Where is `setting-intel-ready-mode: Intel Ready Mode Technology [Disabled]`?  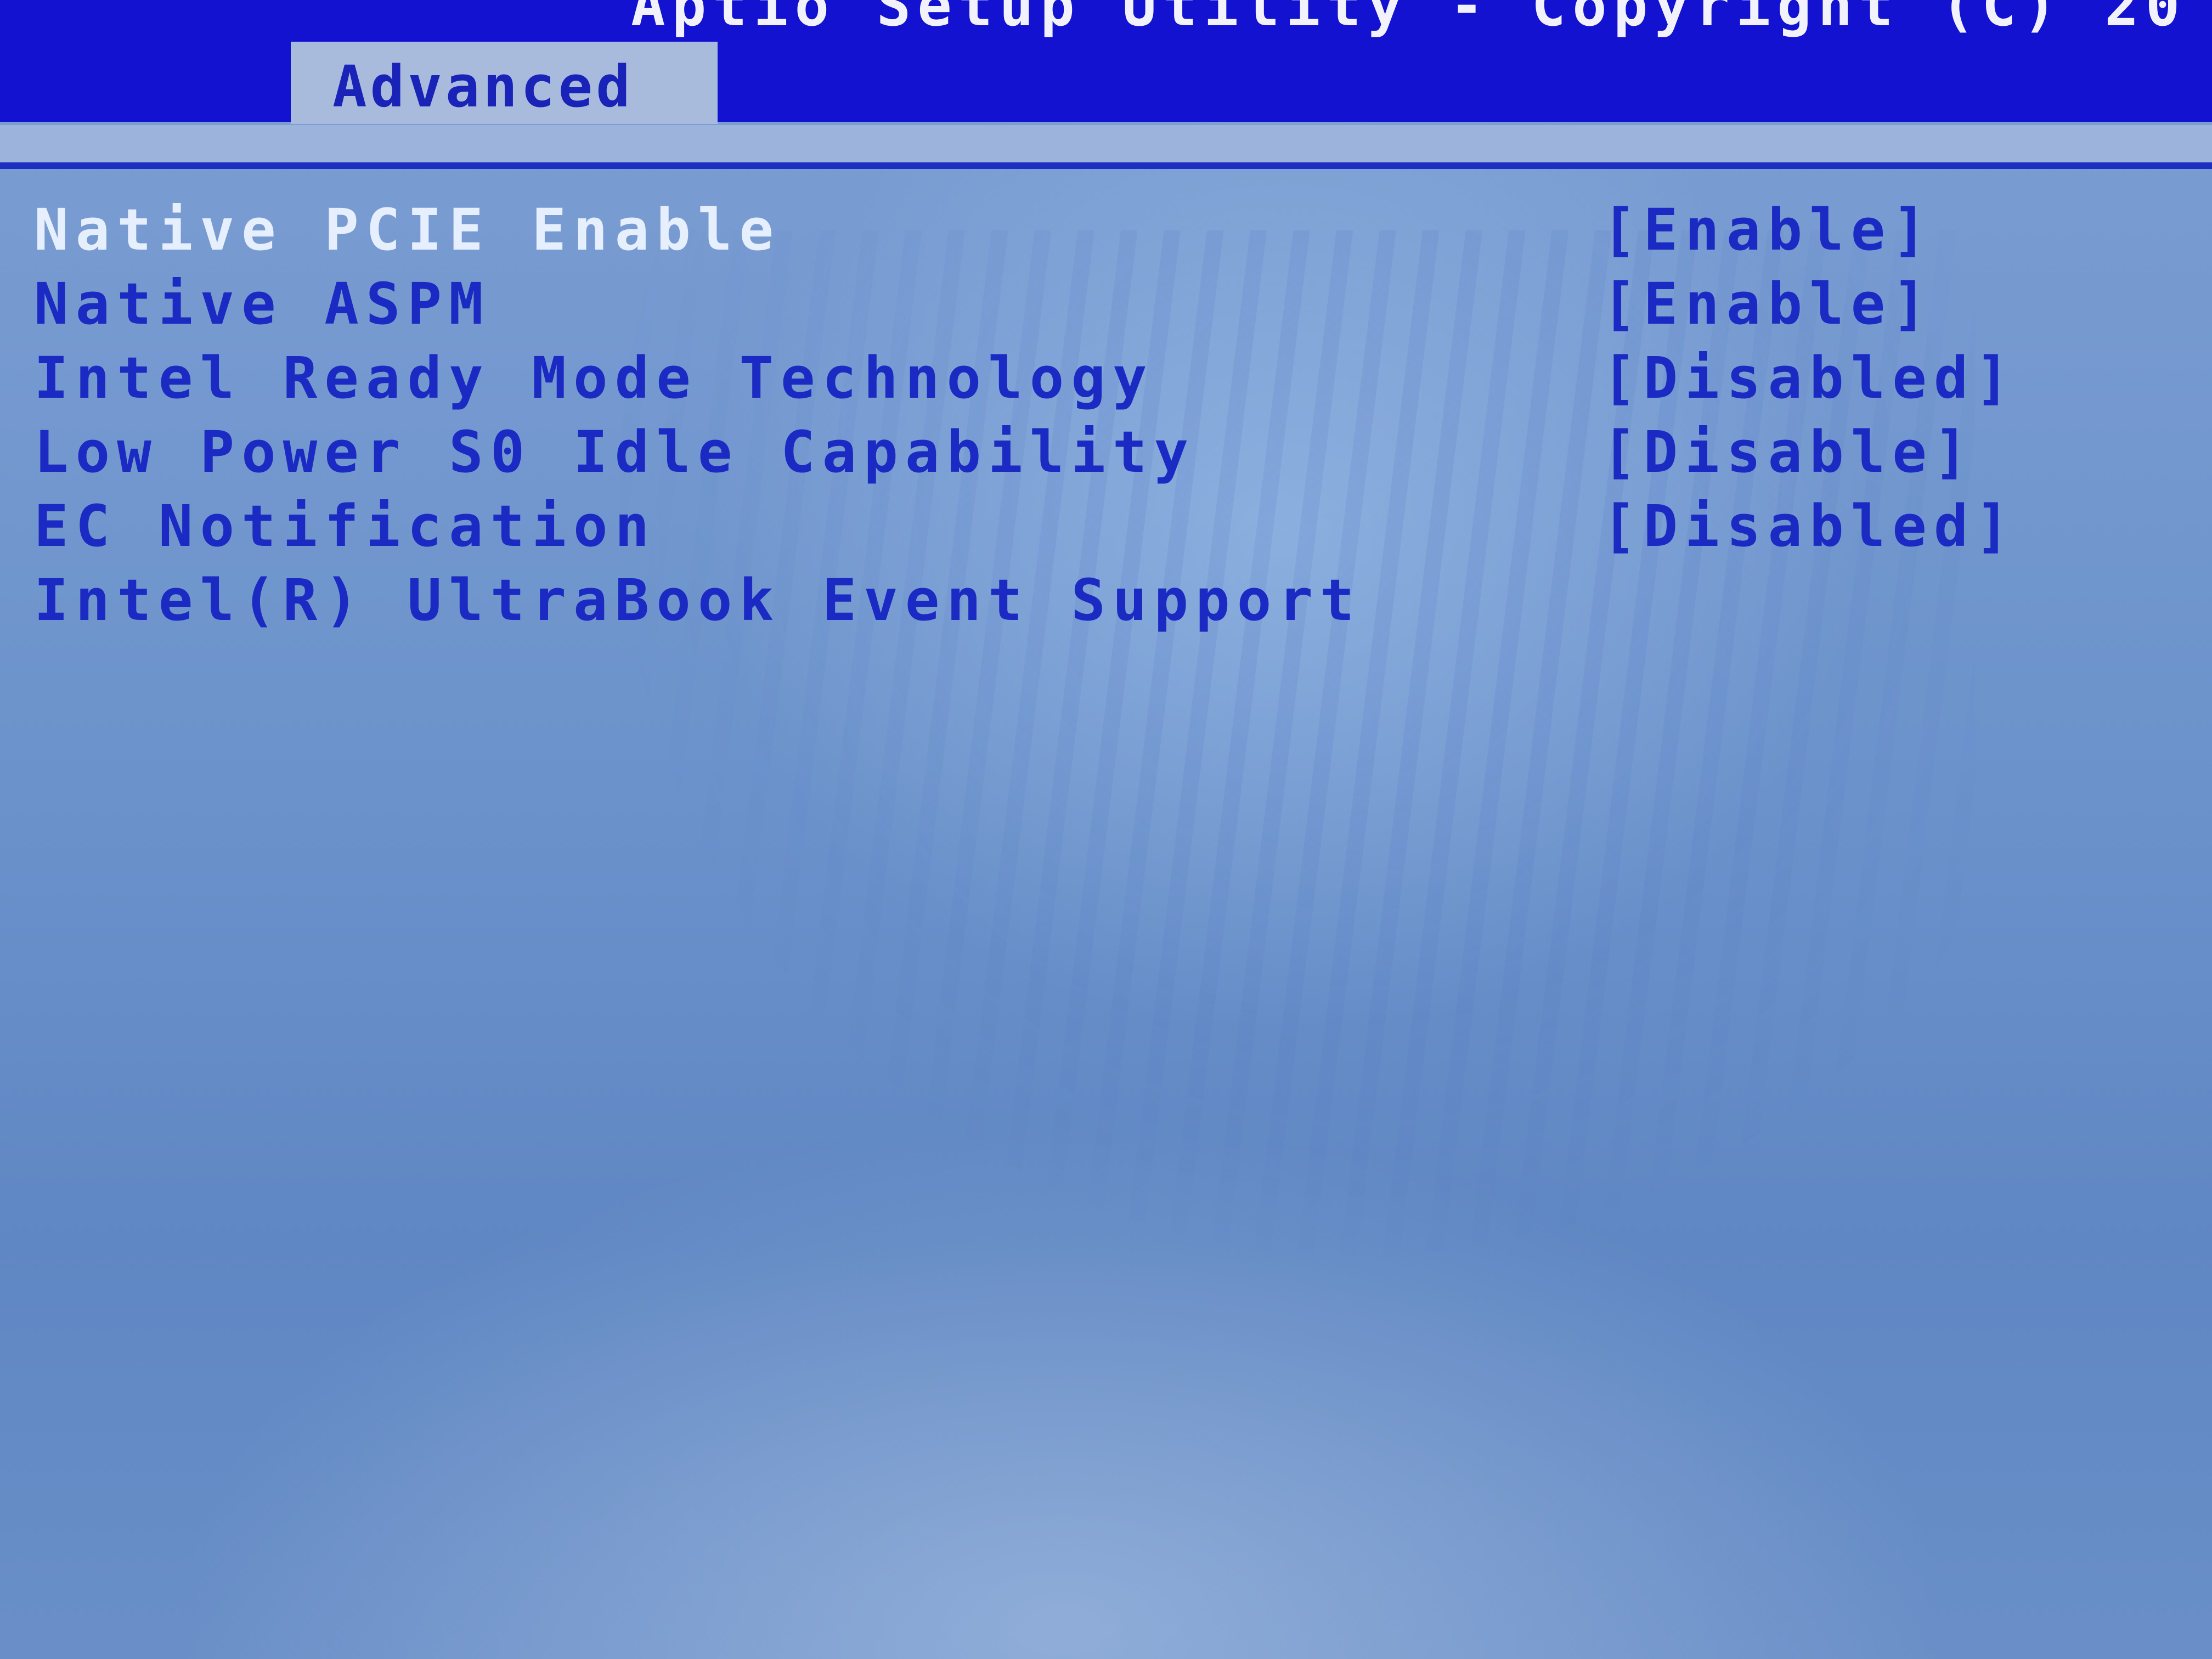
setting-intel-ready-mode: Intel Ready Mode Technology [Disabled] is located at coordinates (1106, 378).